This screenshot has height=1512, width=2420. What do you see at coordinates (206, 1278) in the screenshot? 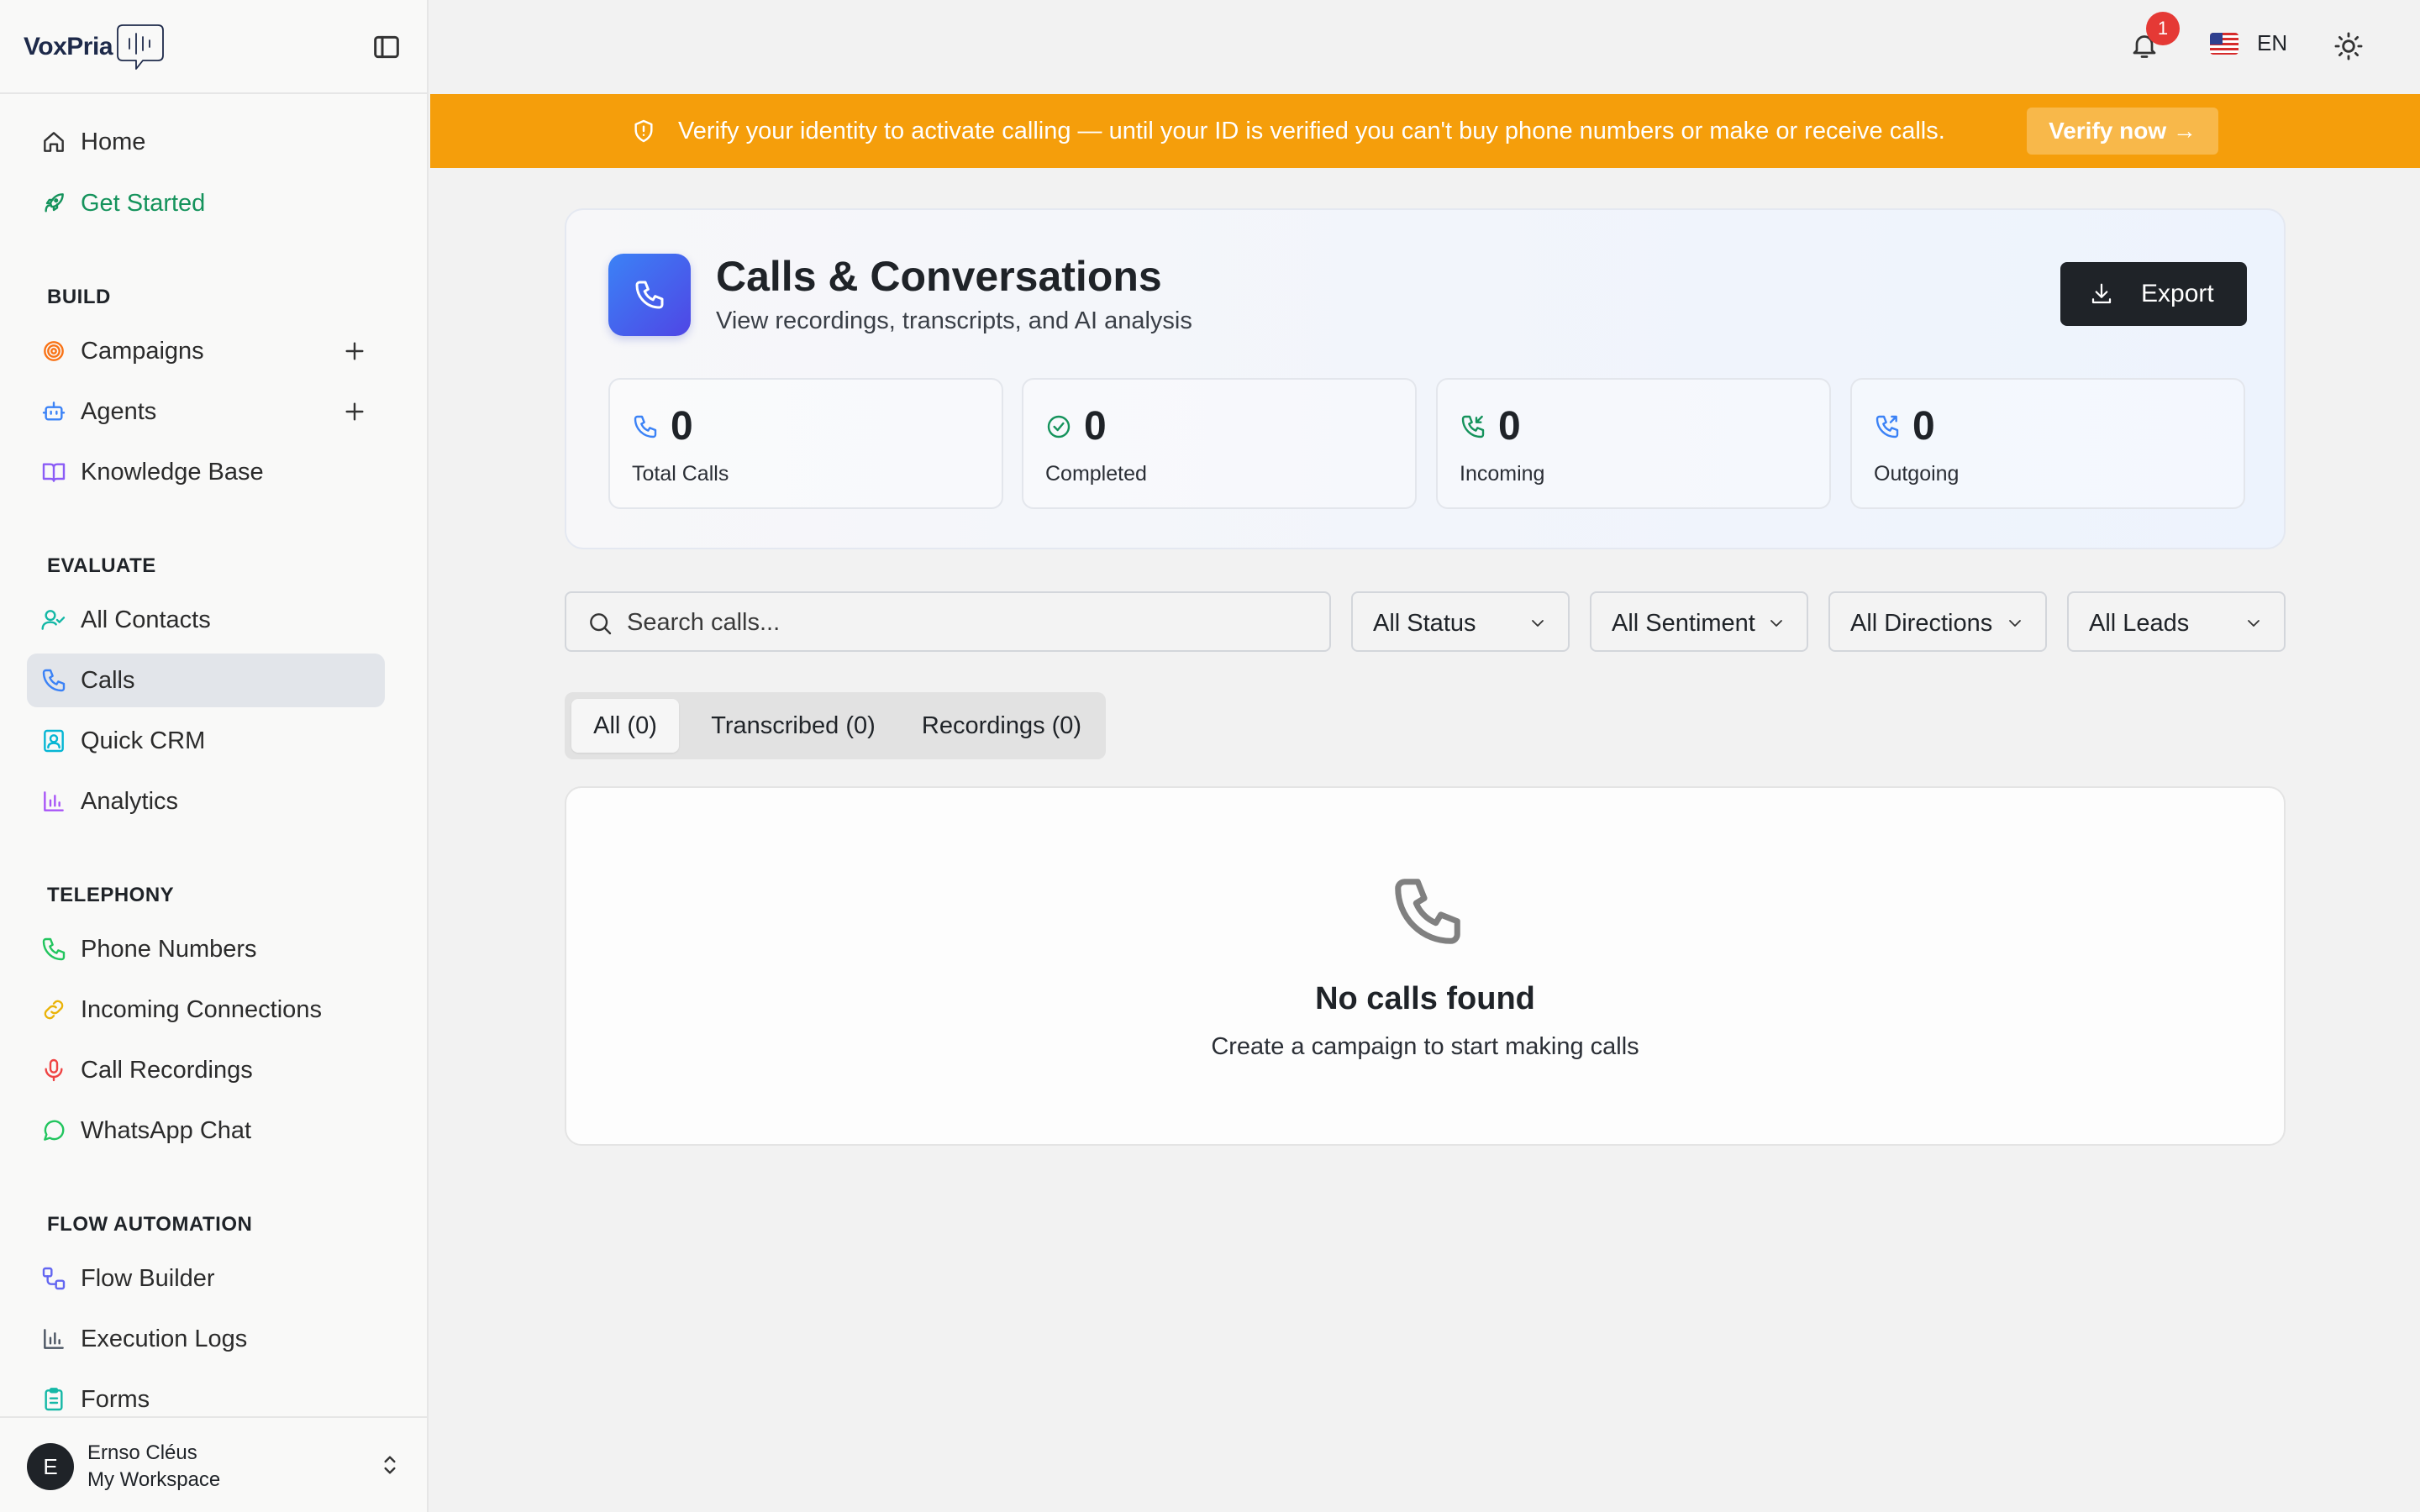
I see `sidebar-item-flow-builder: Flow Builder` at bounding box center [206, 1278].